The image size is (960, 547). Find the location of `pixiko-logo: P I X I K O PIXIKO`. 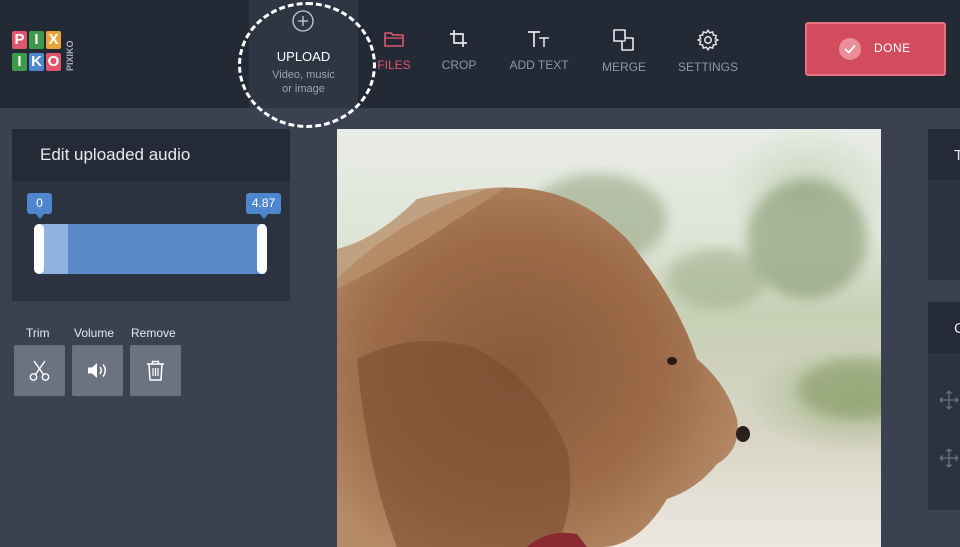

pixiko-logo: P I X I K O PIXIKO is located at coordinates (45, 54).